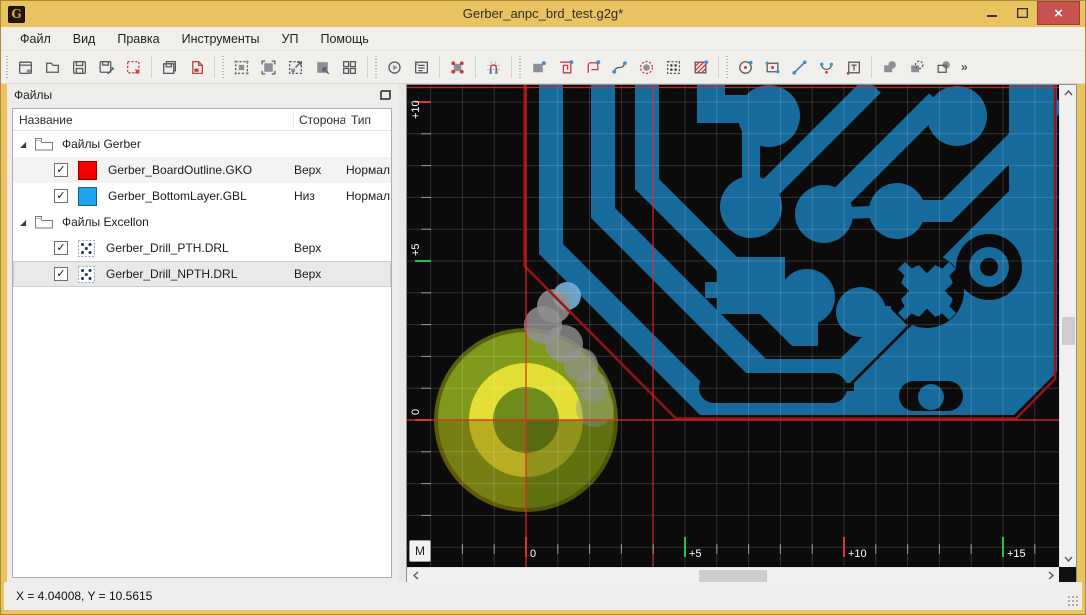 Image resolution: width=1086 pixels, height=615 pixels. Describe the element at coordinates (592, 67) in the screenshot. I see `polygon-rounded-button` at that location.